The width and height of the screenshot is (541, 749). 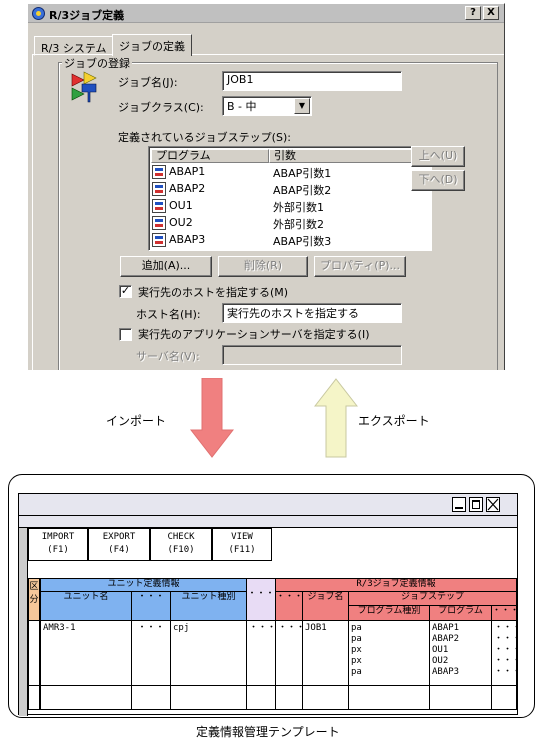 What do you see at coordinates (38, 13) in the screenshot?
I see `app-icon` at bounding box center [38, 13].